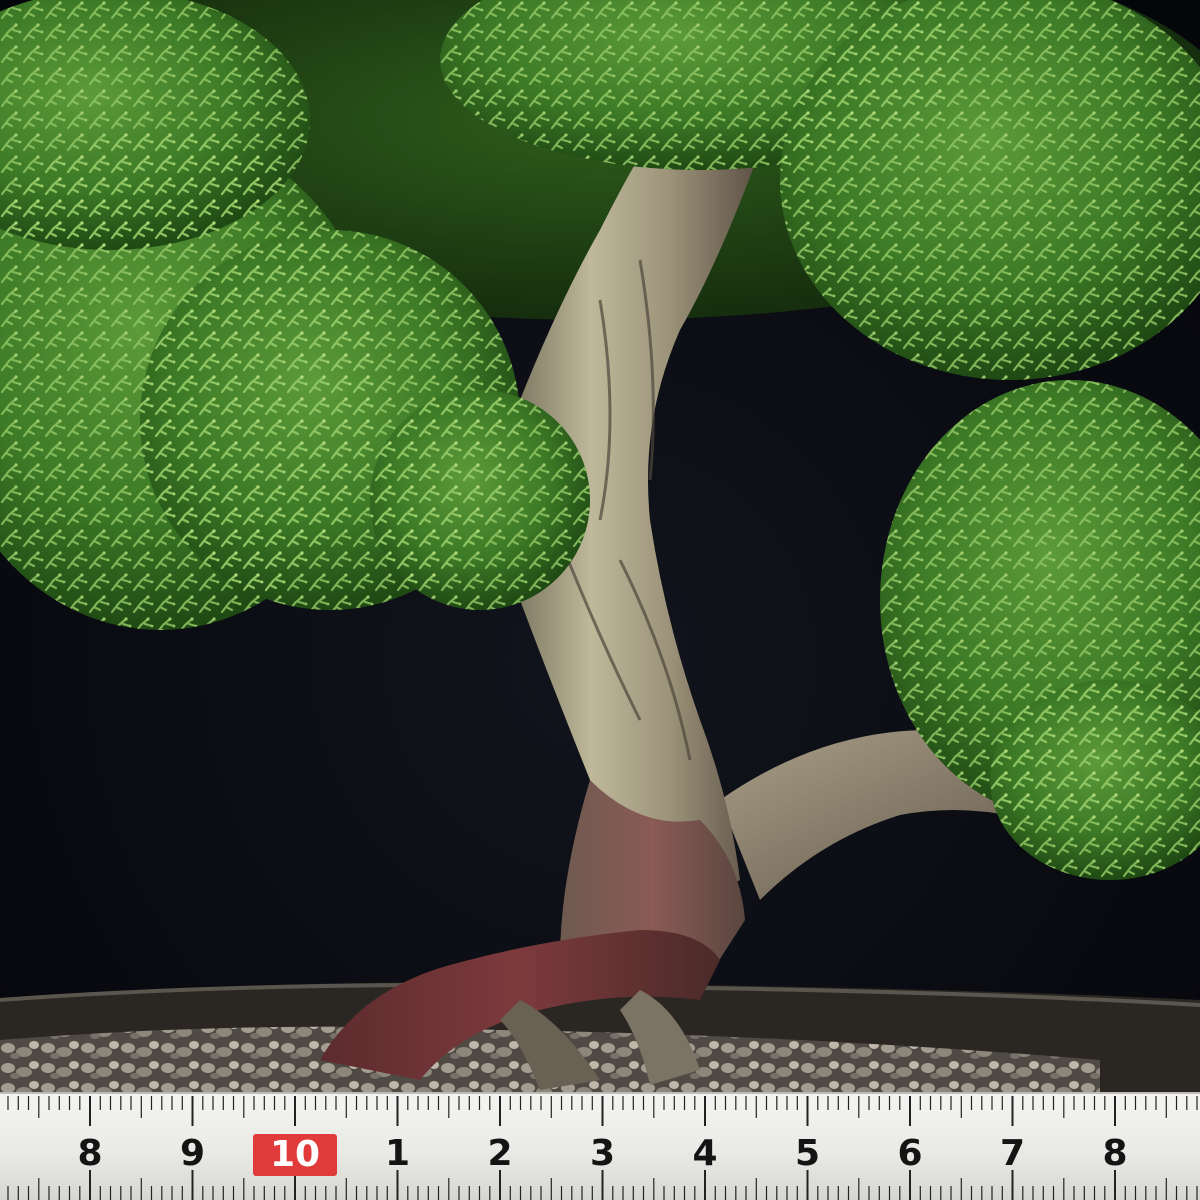  I want to click on ruler-number: 4, so click(705, 1153).